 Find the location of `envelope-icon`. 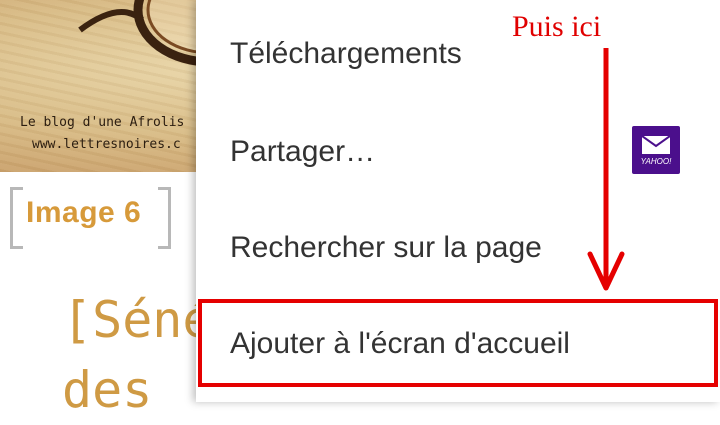

envelope-icon is located at coordinates (656, 145).